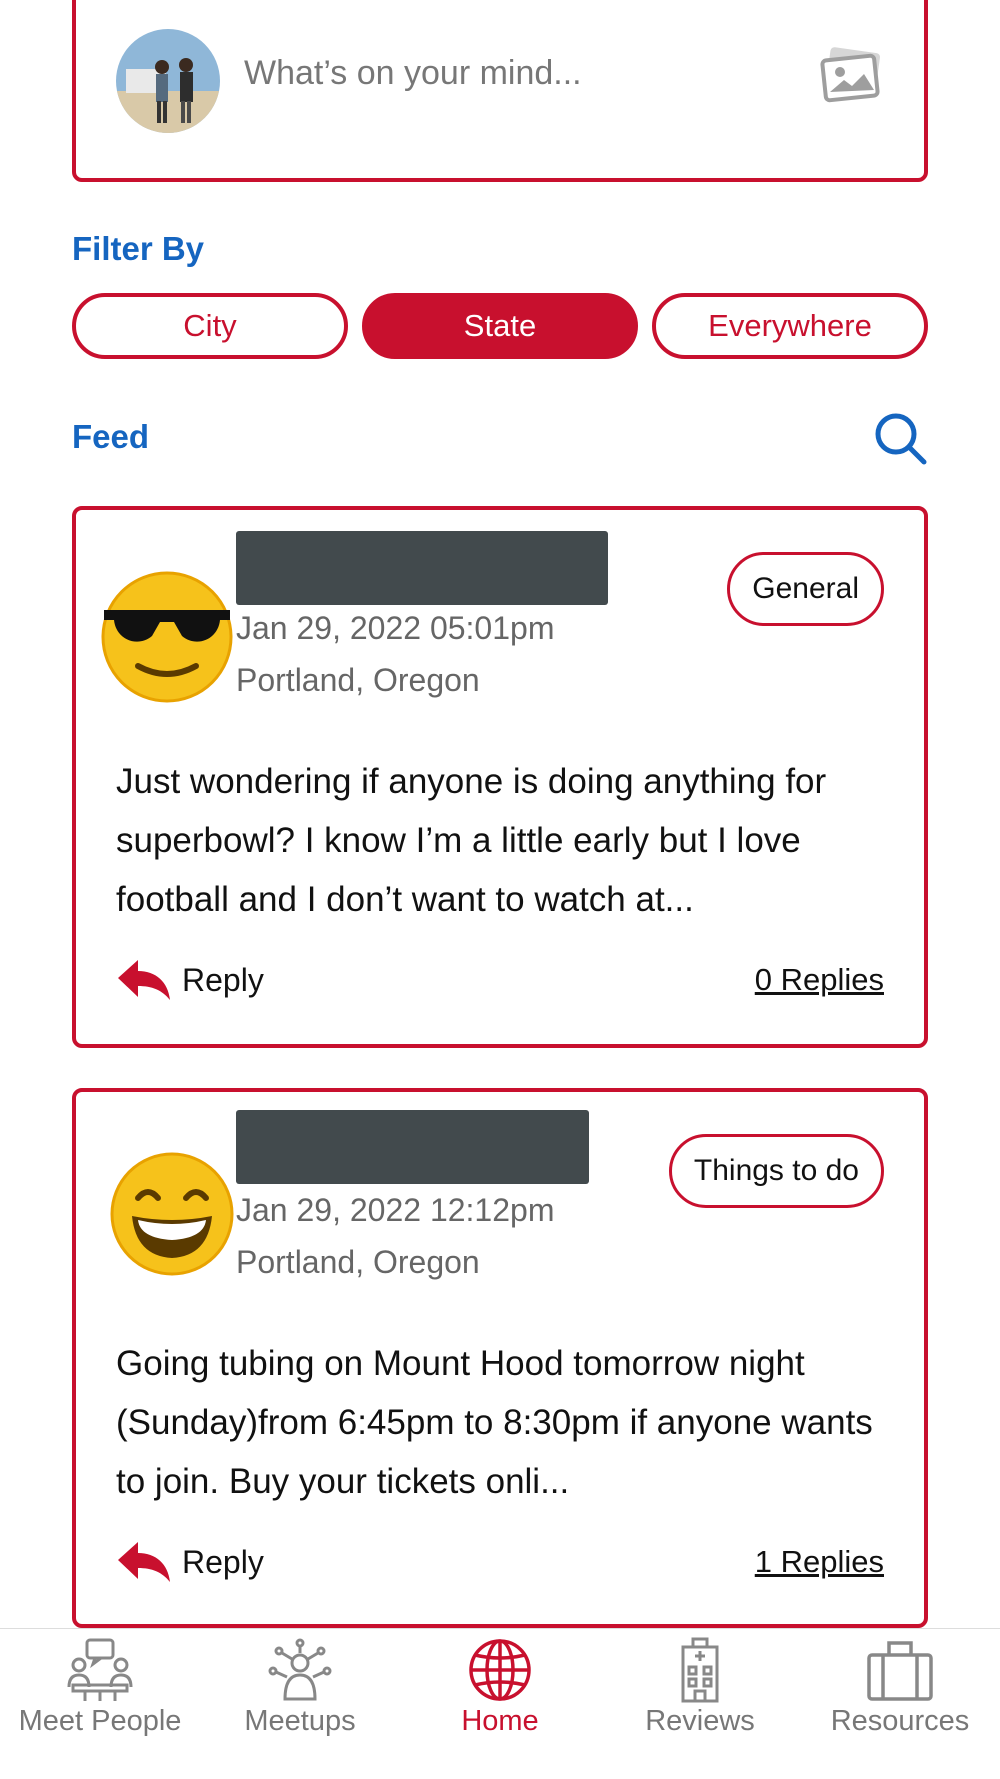 The width and height of the screenshot is (1000, 1779). What do you see at coordinates (300, 1669) in the screenshot?
I see `meetups-icon` at bounding box center [300, 1669].